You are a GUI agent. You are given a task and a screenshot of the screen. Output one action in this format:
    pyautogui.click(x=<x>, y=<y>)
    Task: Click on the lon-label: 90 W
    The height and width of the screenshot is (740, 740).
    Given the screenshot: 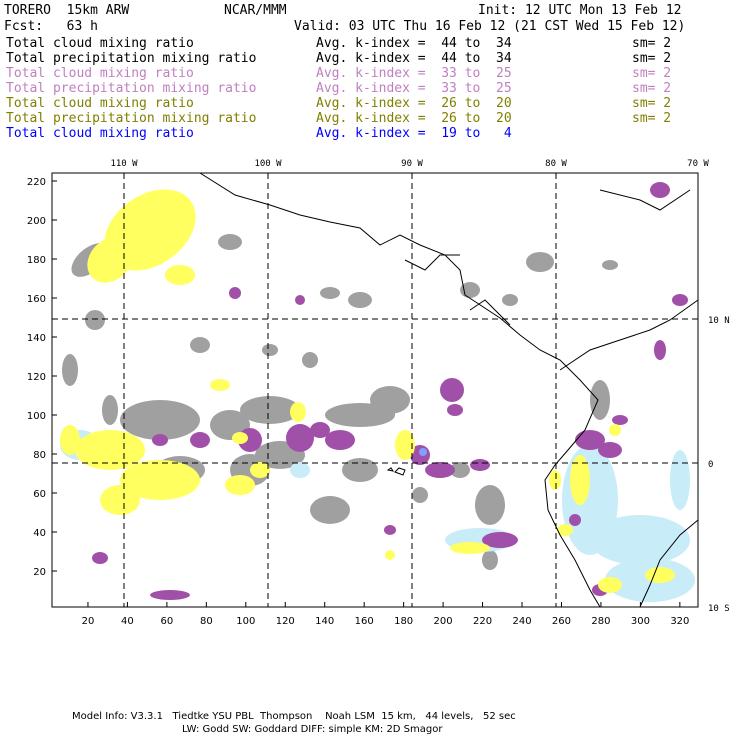 What is the action you would take?
    pyautogui.click(x=412, y=164)
    